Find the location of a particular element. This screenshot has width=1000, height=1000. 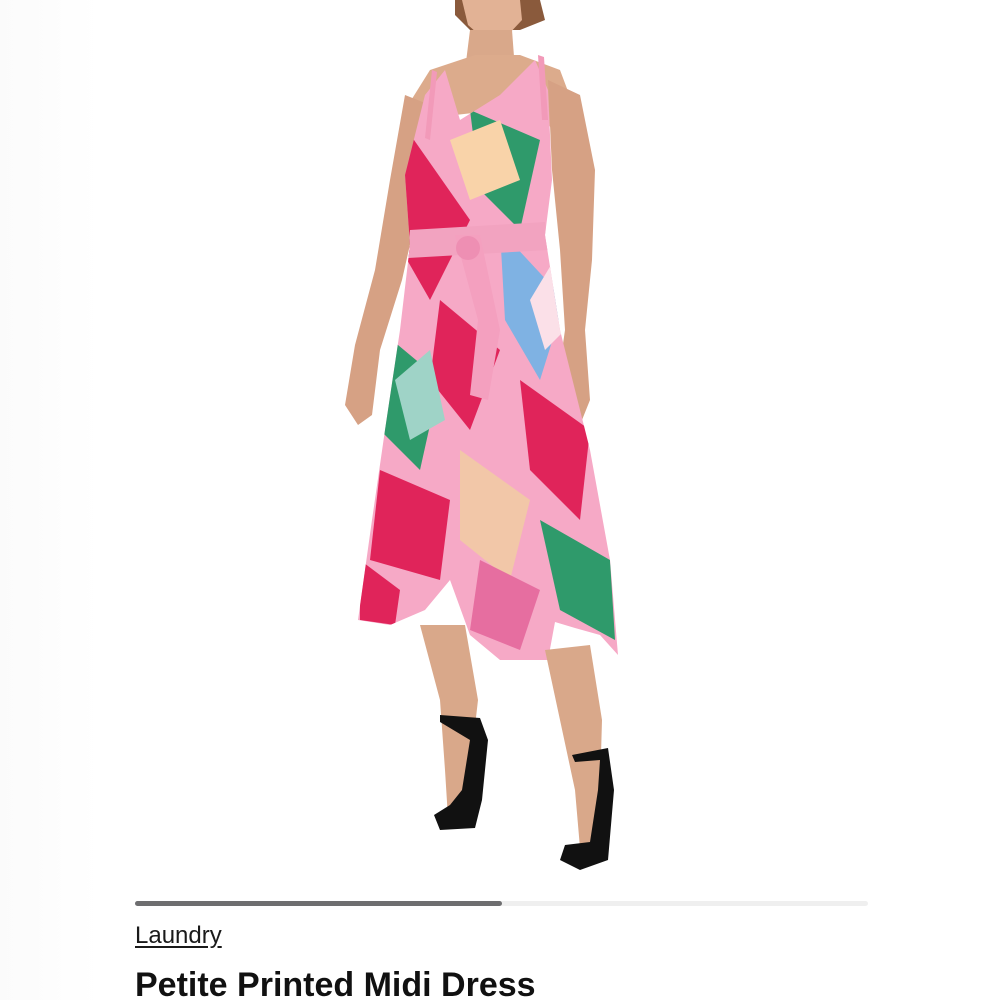

product-title: Petite Printed Midi Dress is located at coordinates (335, 983).